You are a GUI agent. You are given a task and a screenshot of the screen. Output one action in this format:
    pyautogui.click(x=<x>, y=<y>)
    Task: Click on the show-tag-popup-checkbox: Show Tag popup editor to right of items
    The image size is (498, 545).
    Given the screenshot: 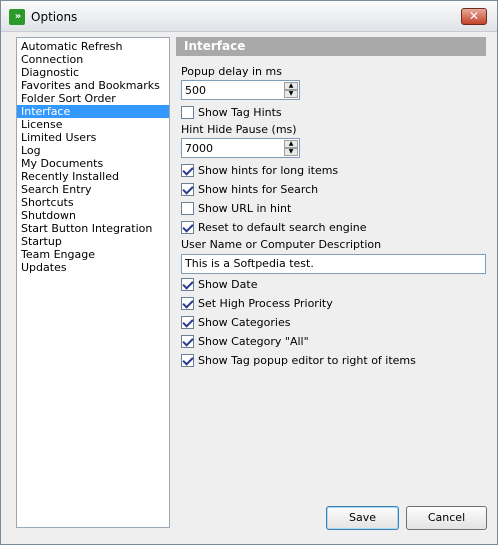 What is the action you would take?
    pyautogui.click(x=298, y=360)
    